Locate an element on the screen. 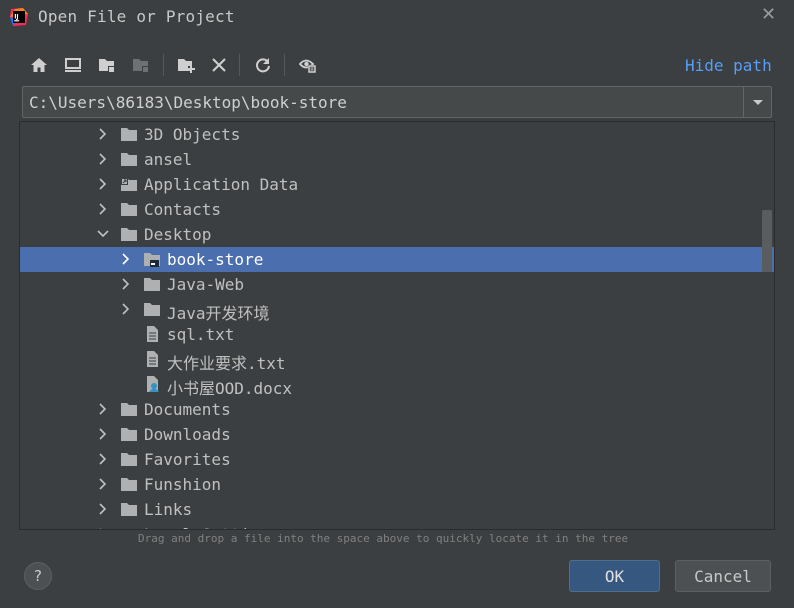 The image size is (794, 608). module-directory-button is located at coordinates (141, 65).